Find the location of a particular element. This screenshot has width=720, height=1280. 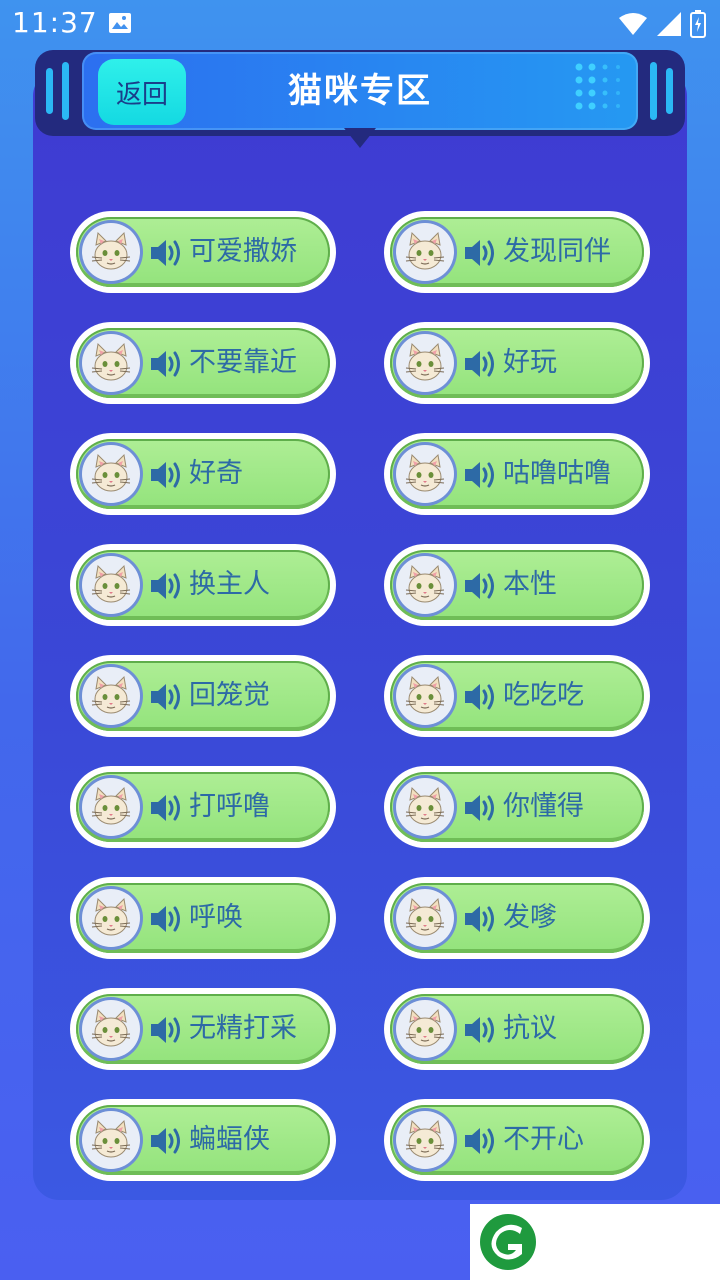

image-notification-icon is located at coordinates (120, 25).